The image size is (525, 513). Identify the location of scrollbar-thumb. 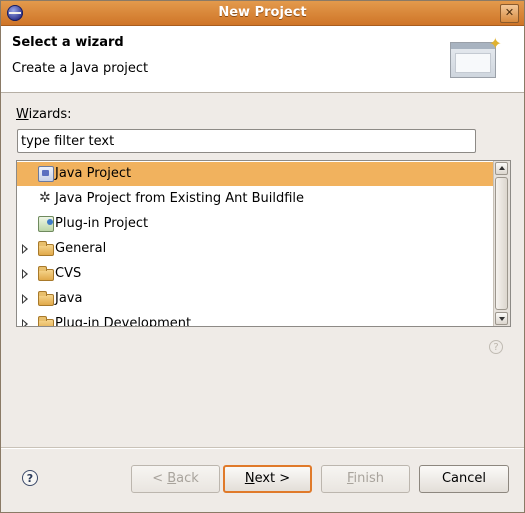
(501, 243).